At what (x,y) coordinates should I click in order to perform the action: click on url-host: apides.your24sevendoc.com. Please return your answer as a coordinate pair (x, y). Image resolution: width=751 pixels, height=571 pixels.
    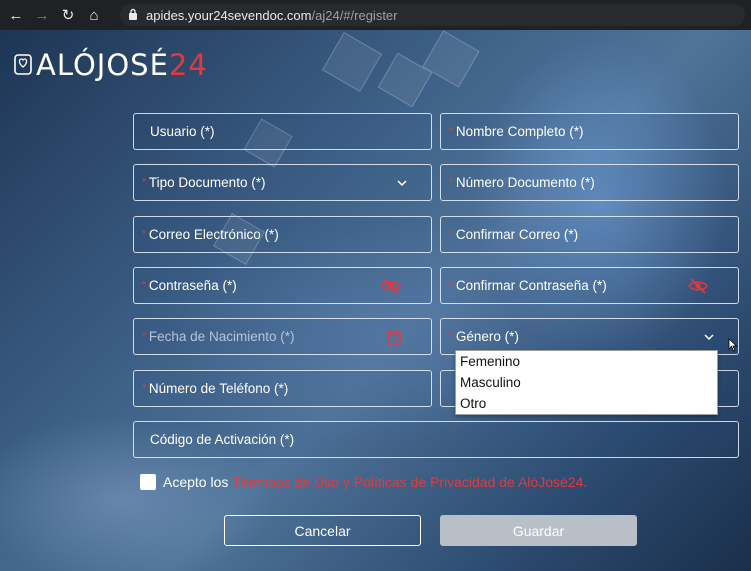
    Looking at the image, I should click on (229, 15).